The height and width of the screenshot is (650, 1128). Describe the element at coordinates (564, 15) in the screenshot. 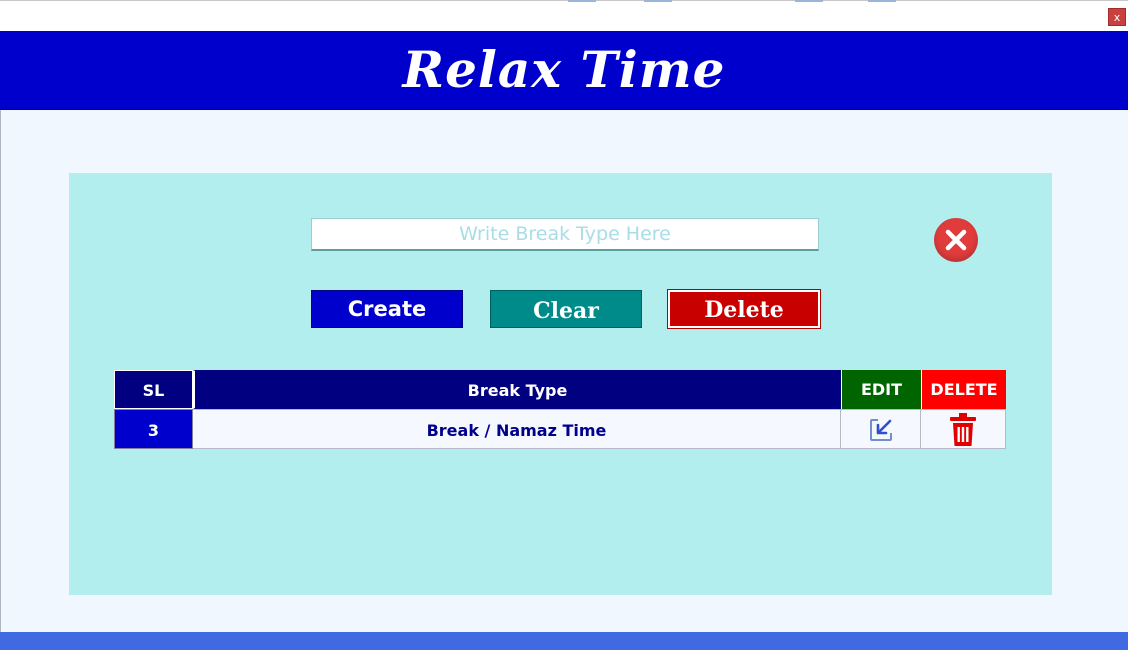

I see `window-top-strip` at that location.